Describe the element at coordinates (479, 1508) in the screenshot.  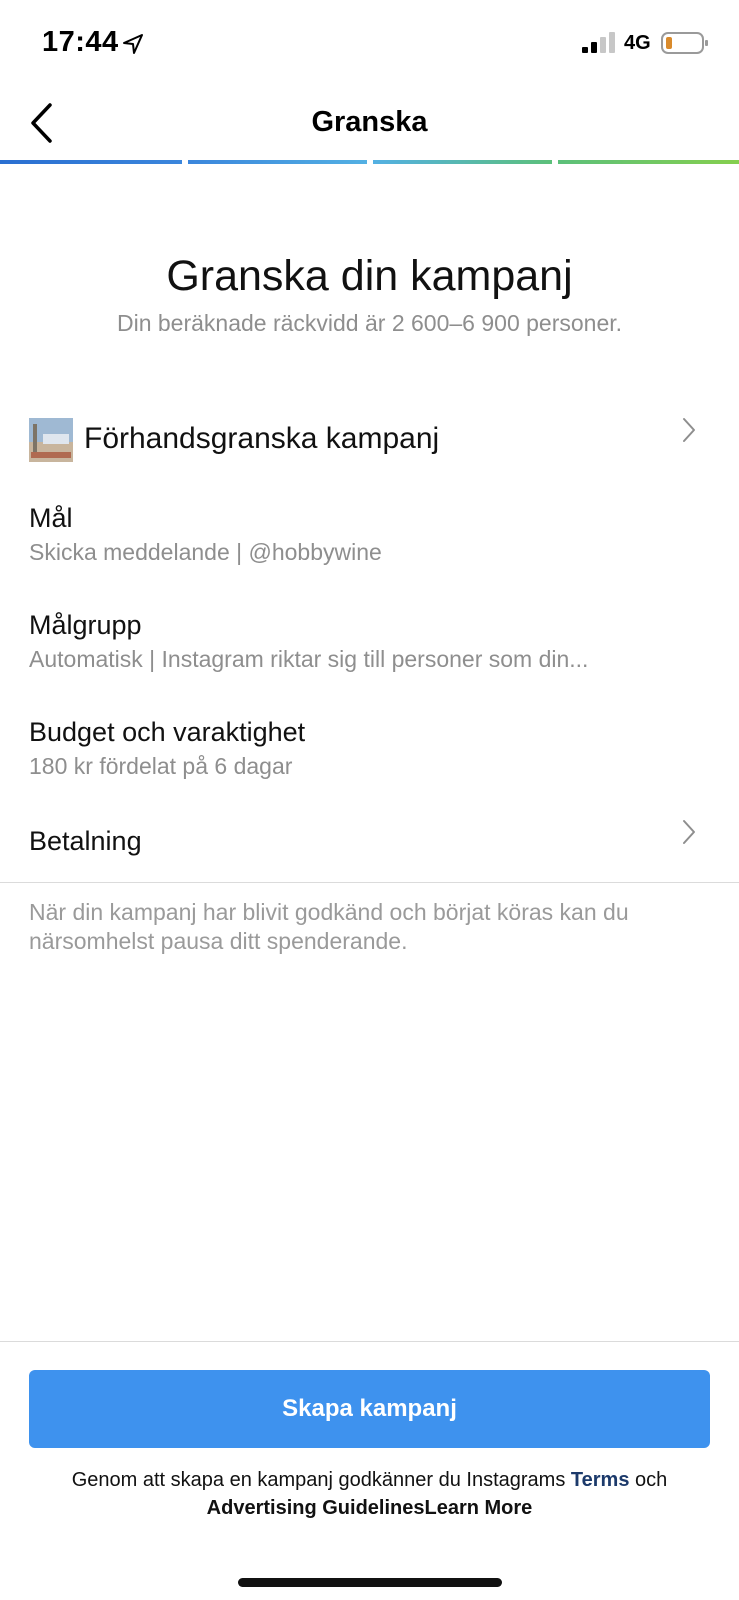
I see `learn-more-link: Learn More` at that location.